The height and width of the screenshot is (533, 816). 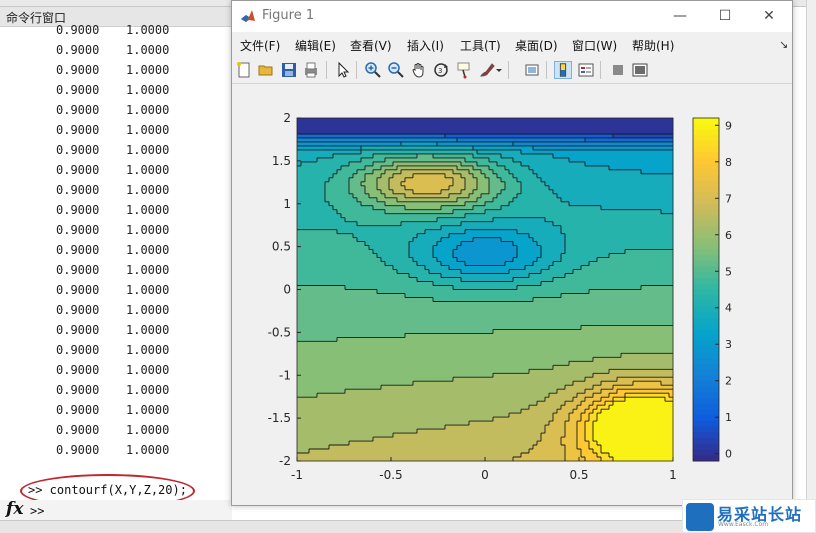 What do you see at coordinates (653, 45) in the screenshot?
I see `menu-help: 帮助(H)` at bounding box center [653, 45].